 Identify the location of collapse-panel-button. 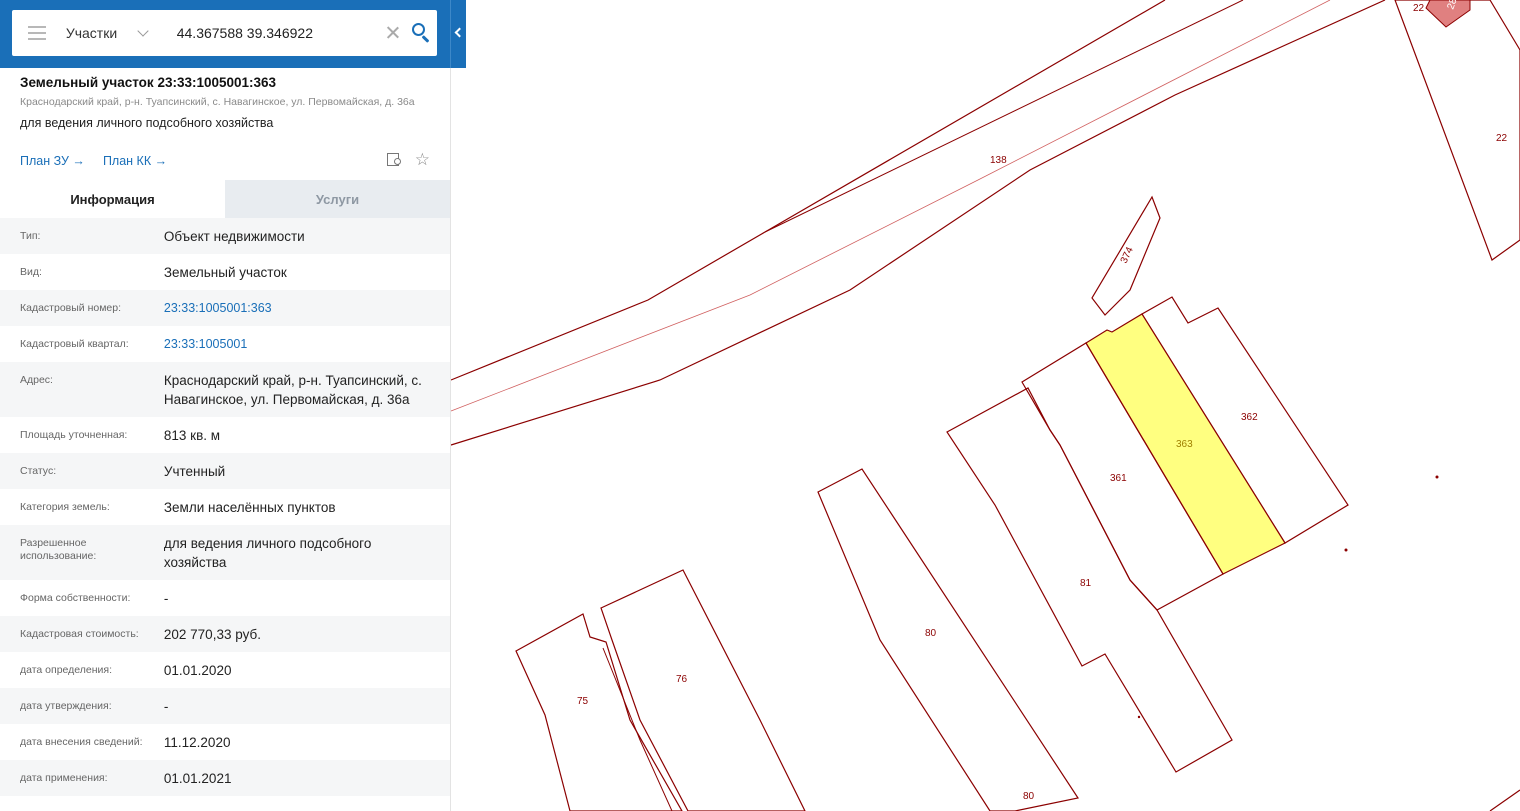
(458, 34).